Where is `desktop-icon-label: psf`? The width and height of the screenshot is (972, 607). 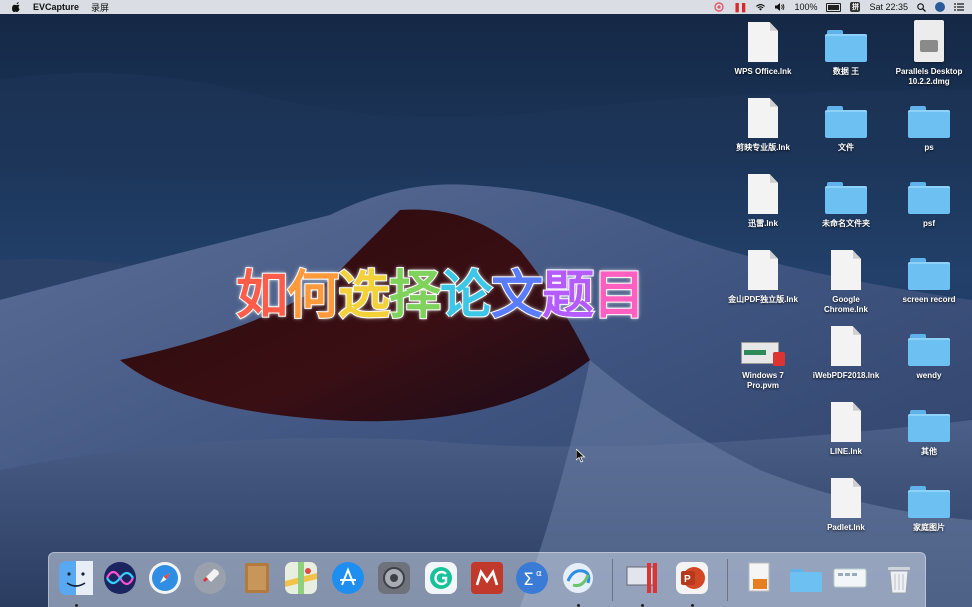 desktop-icon-label: psf is located at coordinates (929, 223).